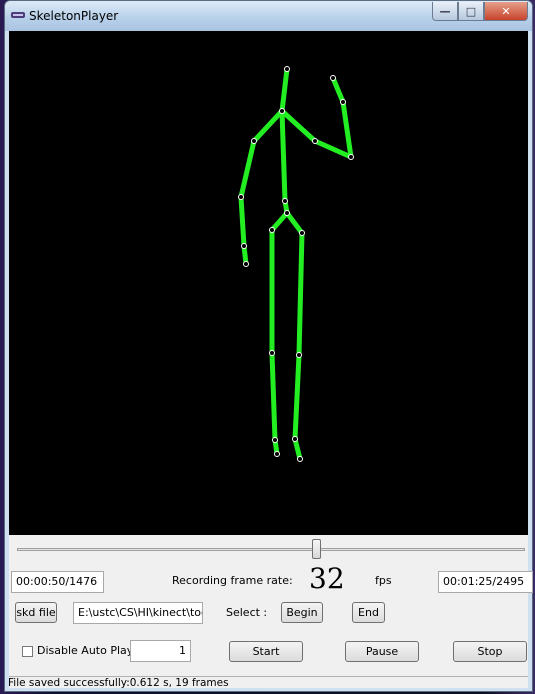 Image resolution: width=535 pixels, height=694 pixels. Describe the element at coordinates (247, 612) in the screenshot. I see `select-label: Select :` at that location.